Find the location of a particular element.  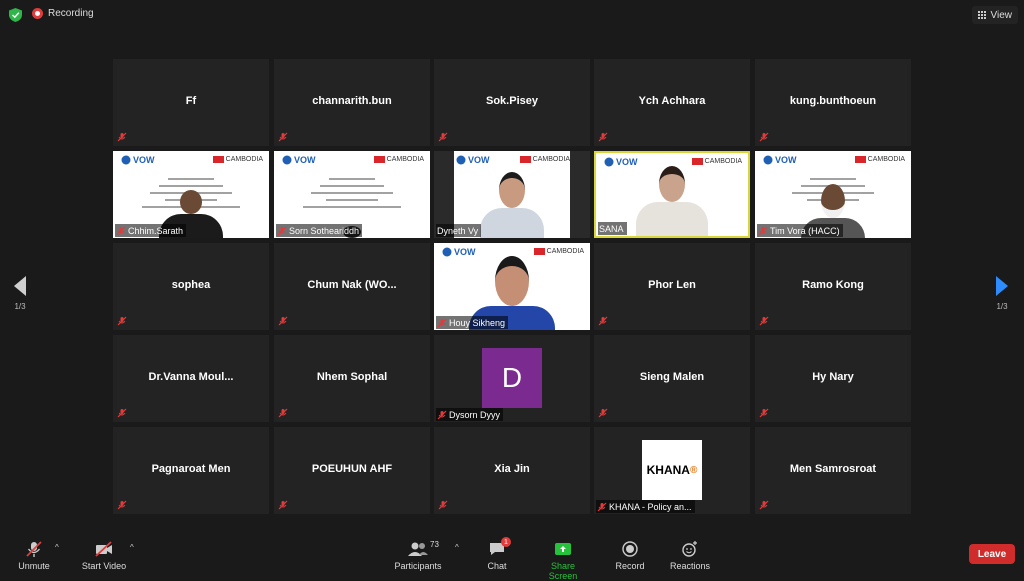

participant-tile: Hy Nary is located at coordinates (833, 378).